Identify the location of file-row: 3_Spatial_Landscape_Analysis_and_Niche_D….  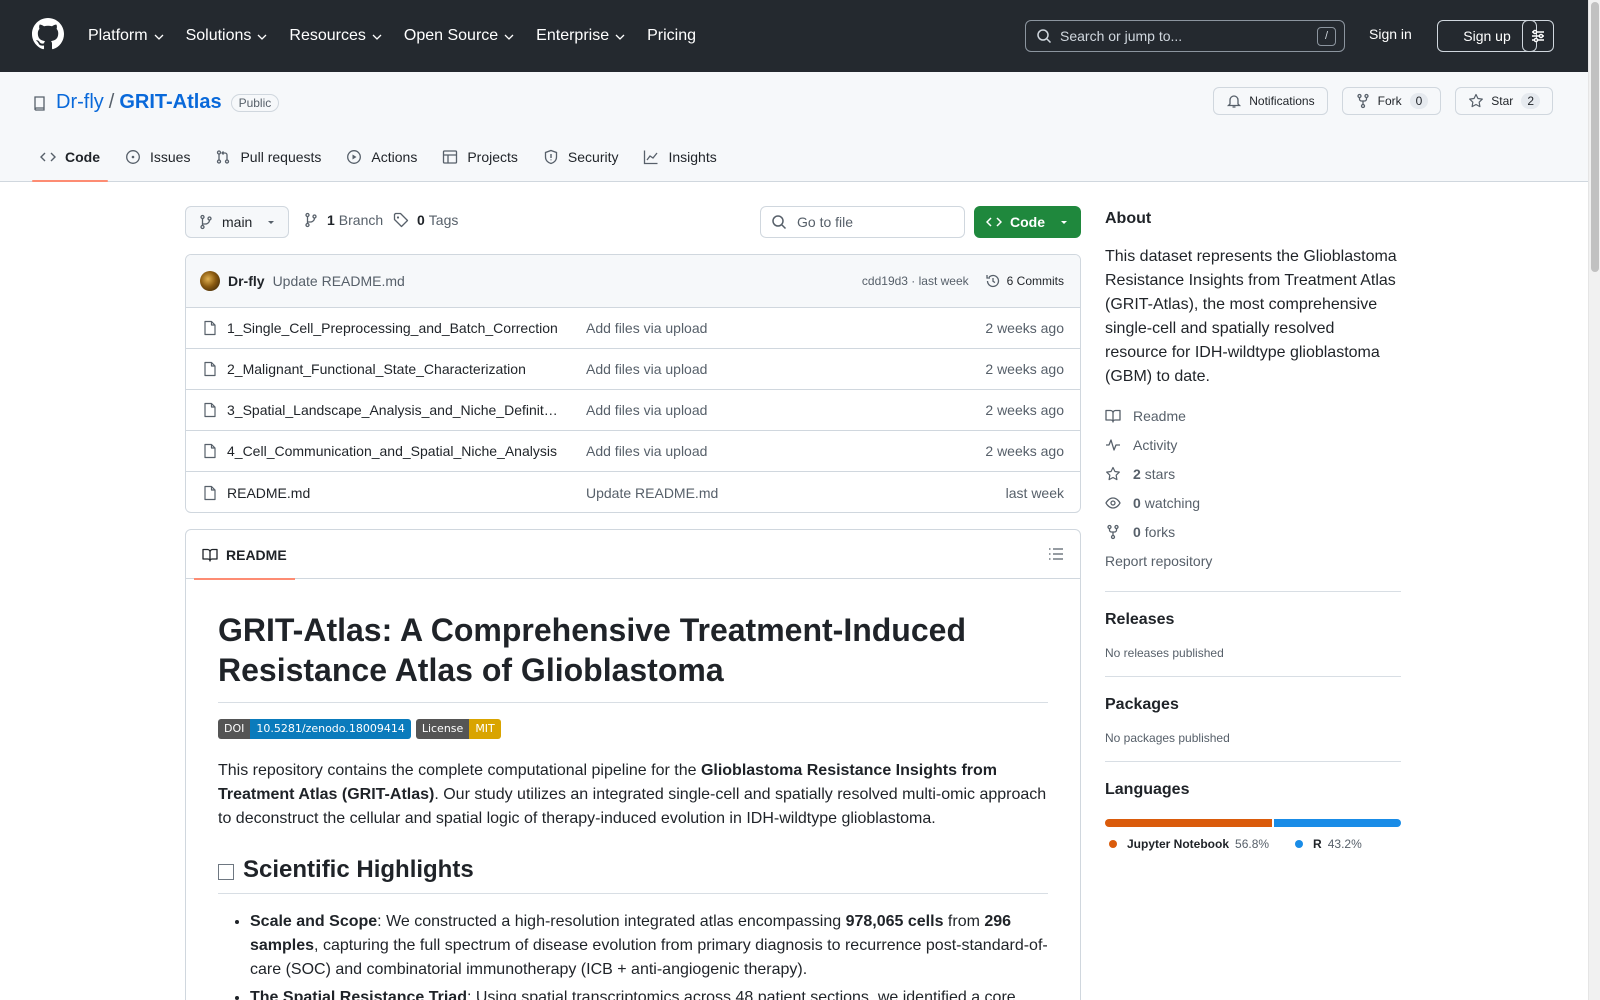
(633, 410).